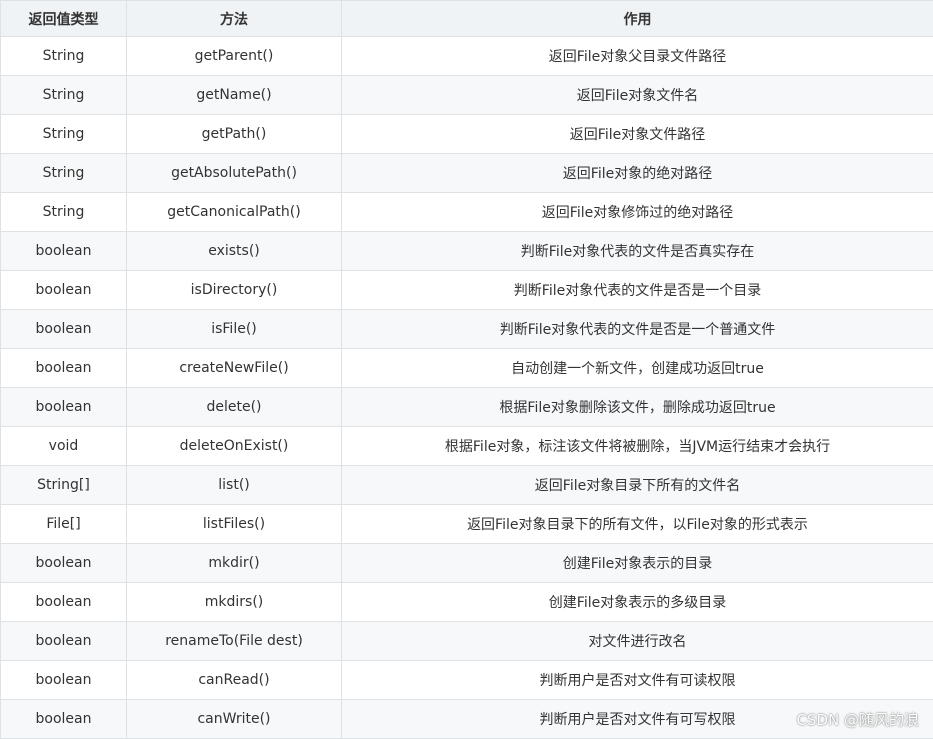 The image size is (933, 739). Describe the element at coordinates (234, 290) in the screenshot. I see `method-cell: isDirectory()` at that location.